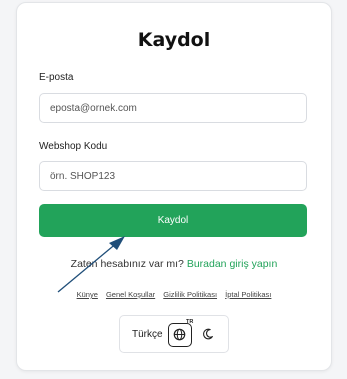  I want to click on footer-link-terms: Genel Koşullar, so click(130, 294).